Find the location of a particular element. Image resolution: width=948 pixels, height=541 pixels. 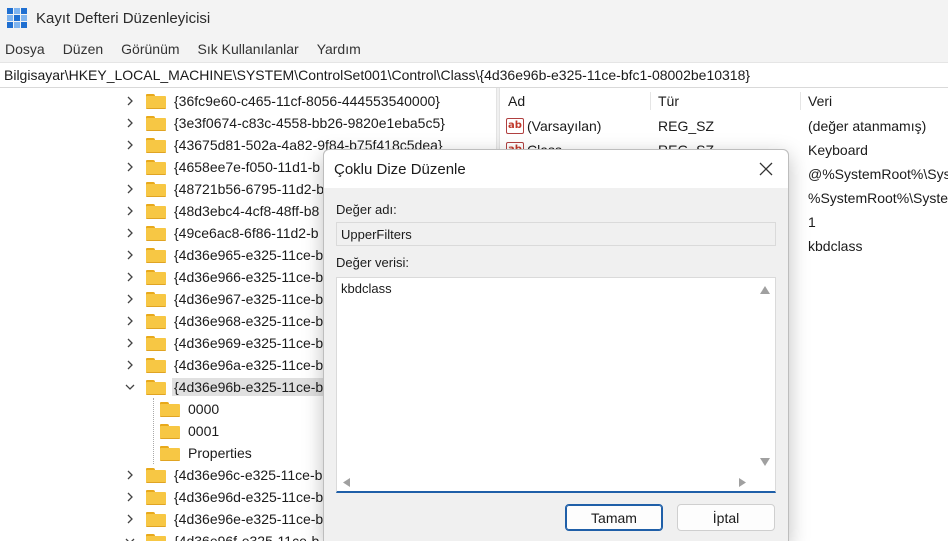

scroll-up-icon is located at coordinates (765, 290).